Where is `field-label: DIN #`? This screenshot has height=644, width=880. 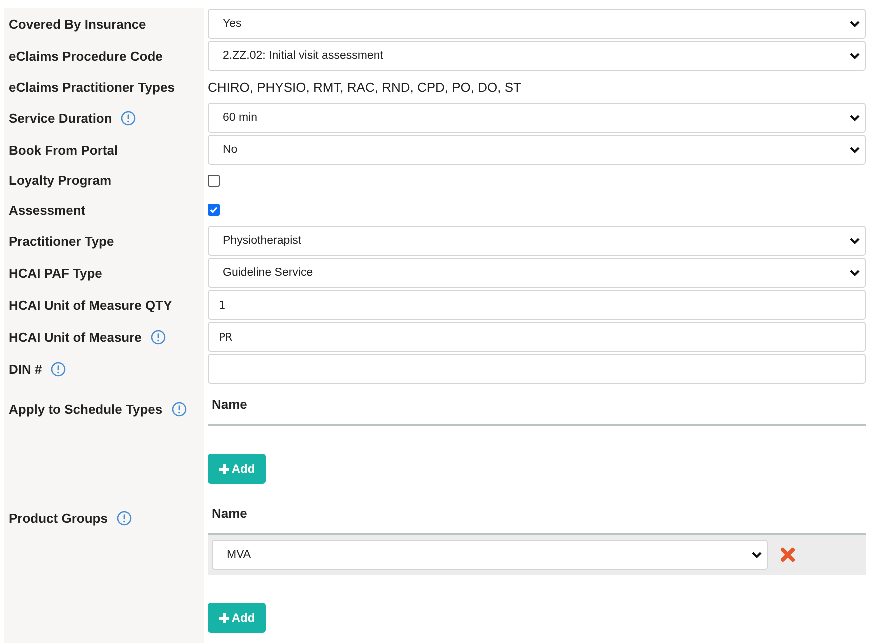
field-label: DIN # is located at coordinates (25, 369).